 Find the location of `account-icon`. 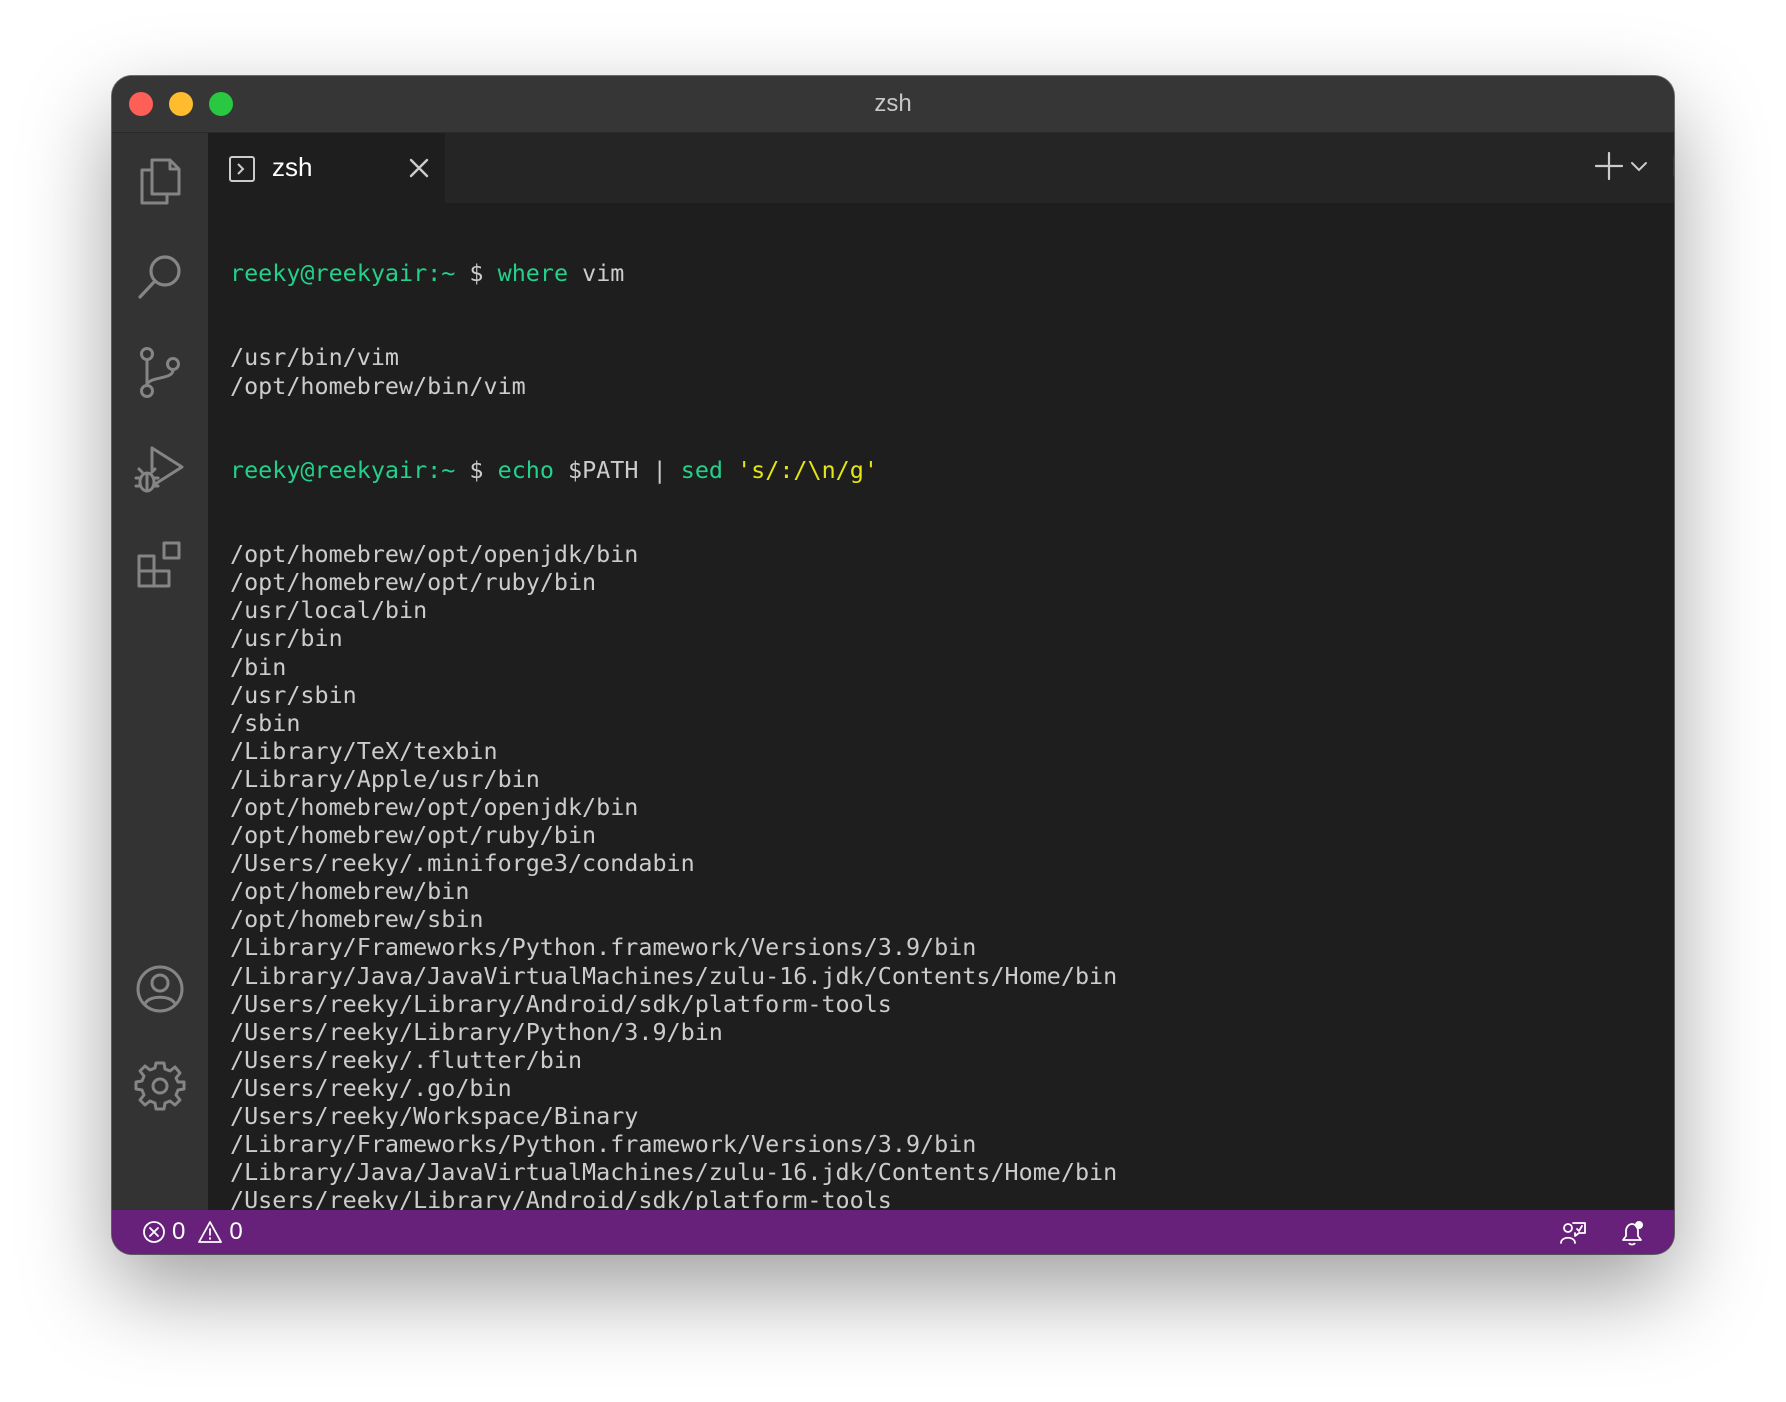

account-icon is located at coordinates (160, 989).